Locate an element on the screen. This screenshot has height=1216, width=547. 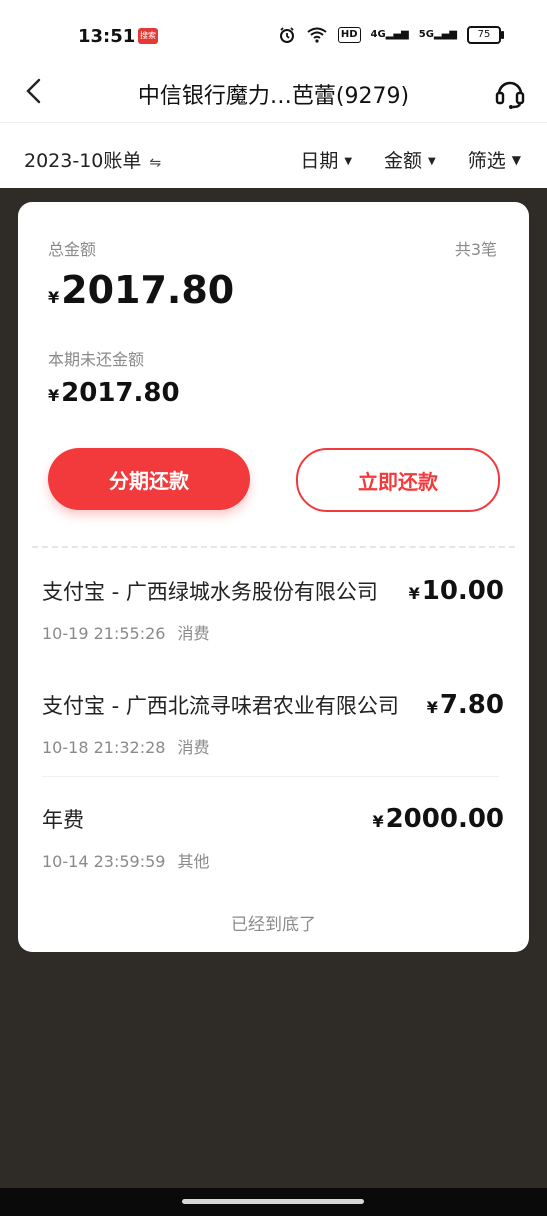
signal-4g-label: 4G is located at coordinates (378, 34).